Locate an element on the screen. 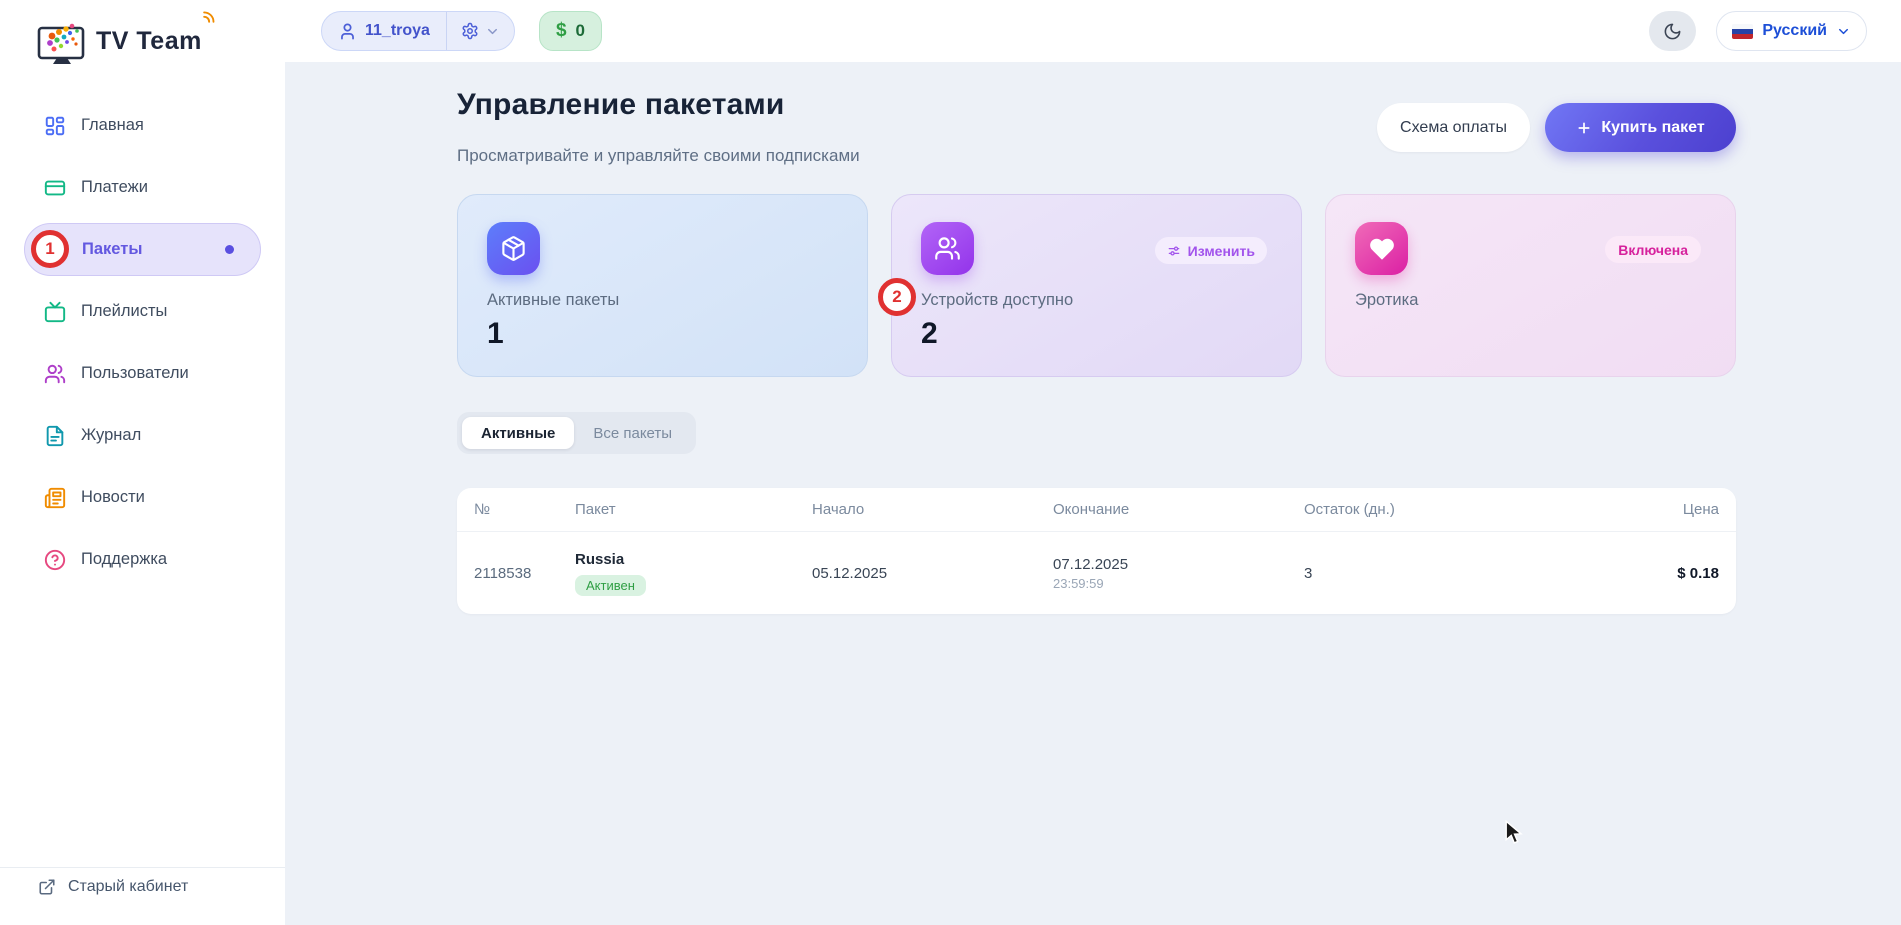 The height and width of the screenshot is (925, 1901). cell-id: 2118538 is located at coordinates (503, 573).